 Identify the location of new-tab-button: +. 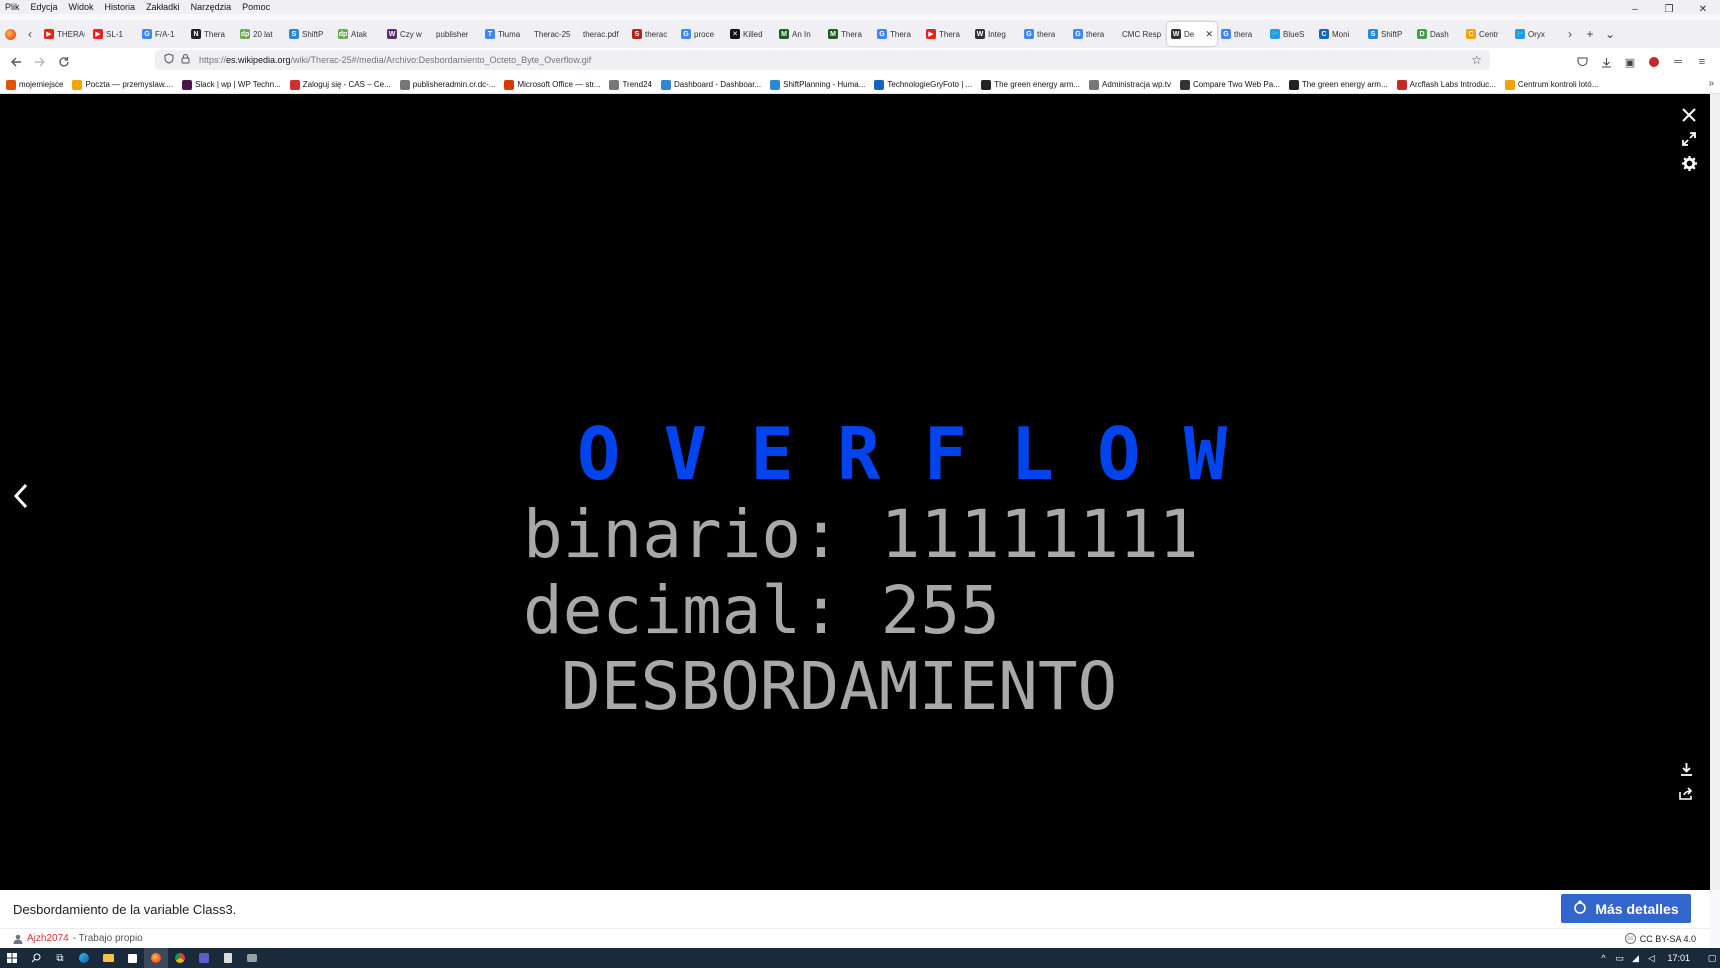
(1590, 34).